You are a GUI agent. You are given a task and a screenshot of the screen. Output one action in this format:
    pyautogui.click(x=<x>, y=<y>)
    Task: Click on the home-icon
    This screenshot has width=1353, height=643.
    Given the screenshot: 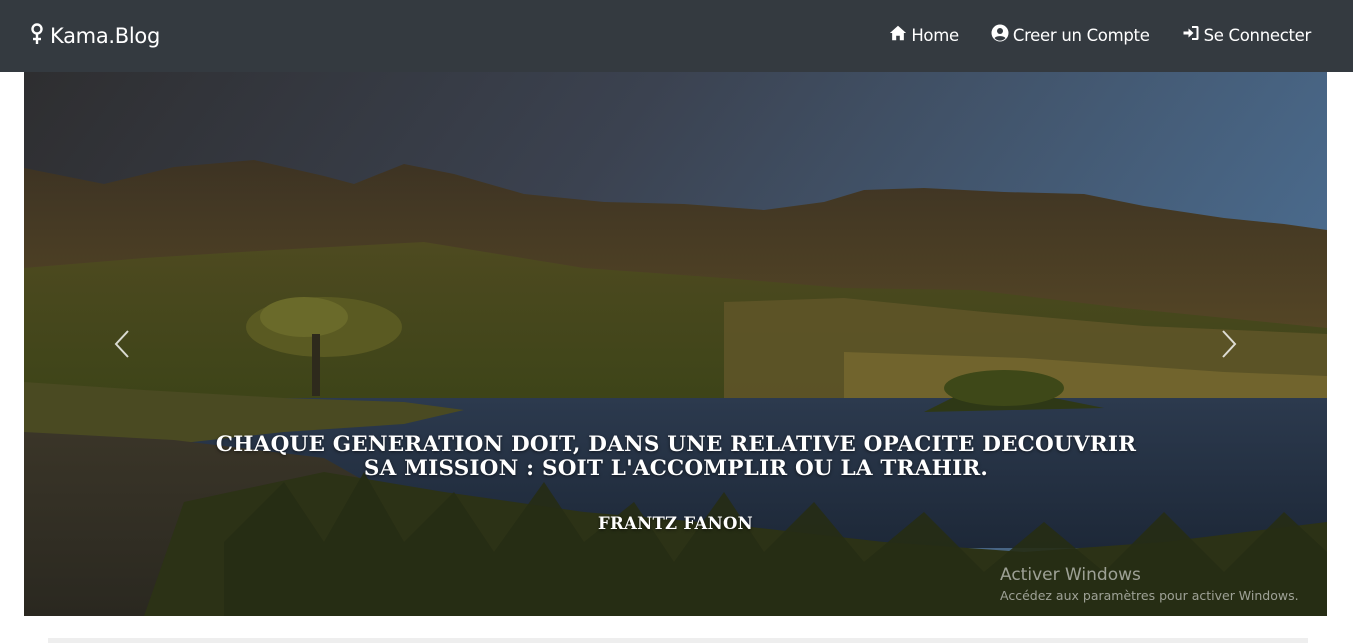 What is the action you would take?
    pyautogui.click(x=898, y=35)
    